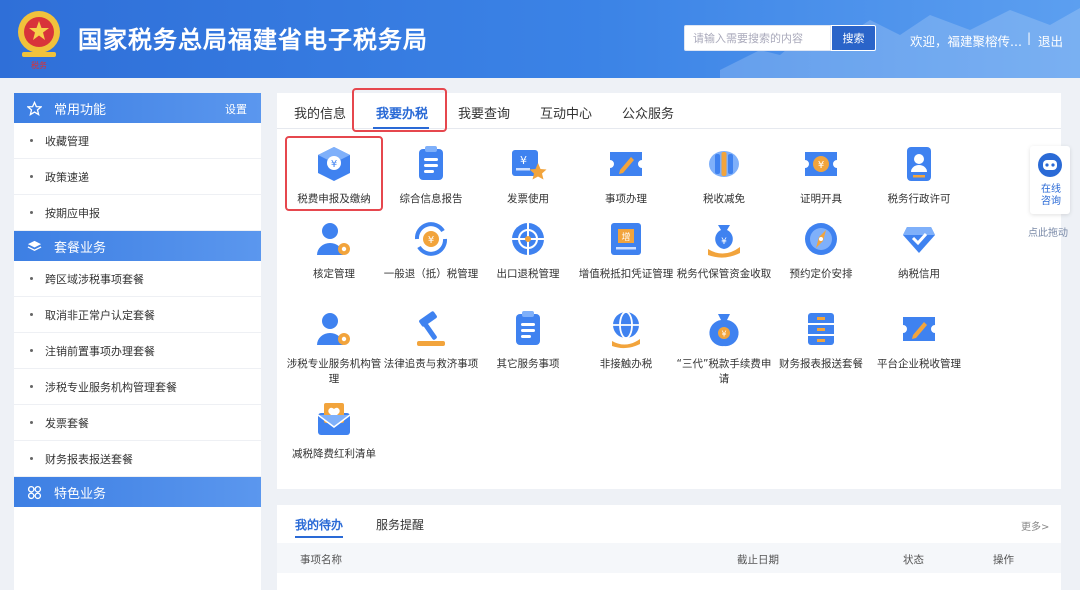 The width and height of the screenshot is (1080, 590). What do you see at coordinates (334, 274) in the screenshot?
I see `service-label: 核定管理` at bounding box center [334, 274].